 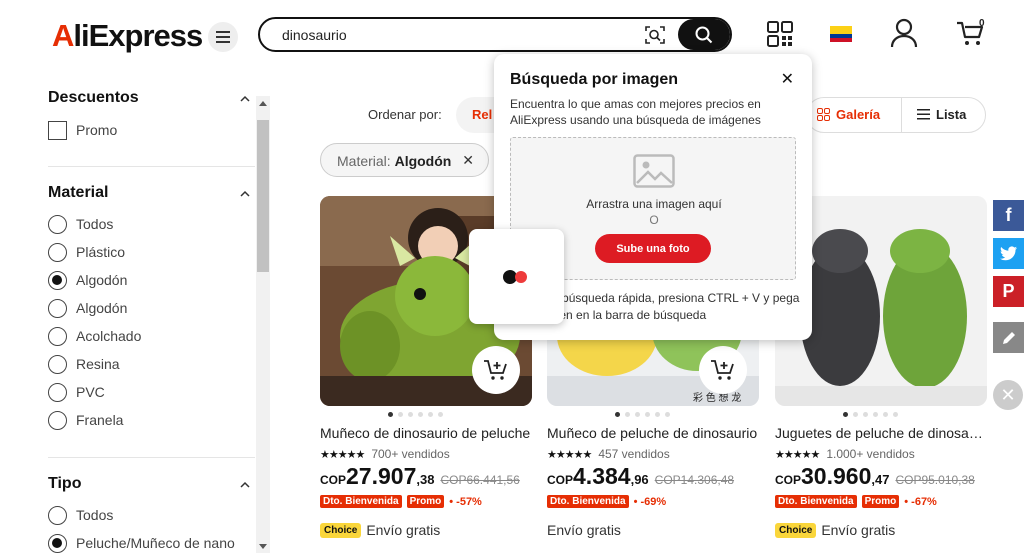 I want to click on material-option: Todos, so click(x=80, y=224).